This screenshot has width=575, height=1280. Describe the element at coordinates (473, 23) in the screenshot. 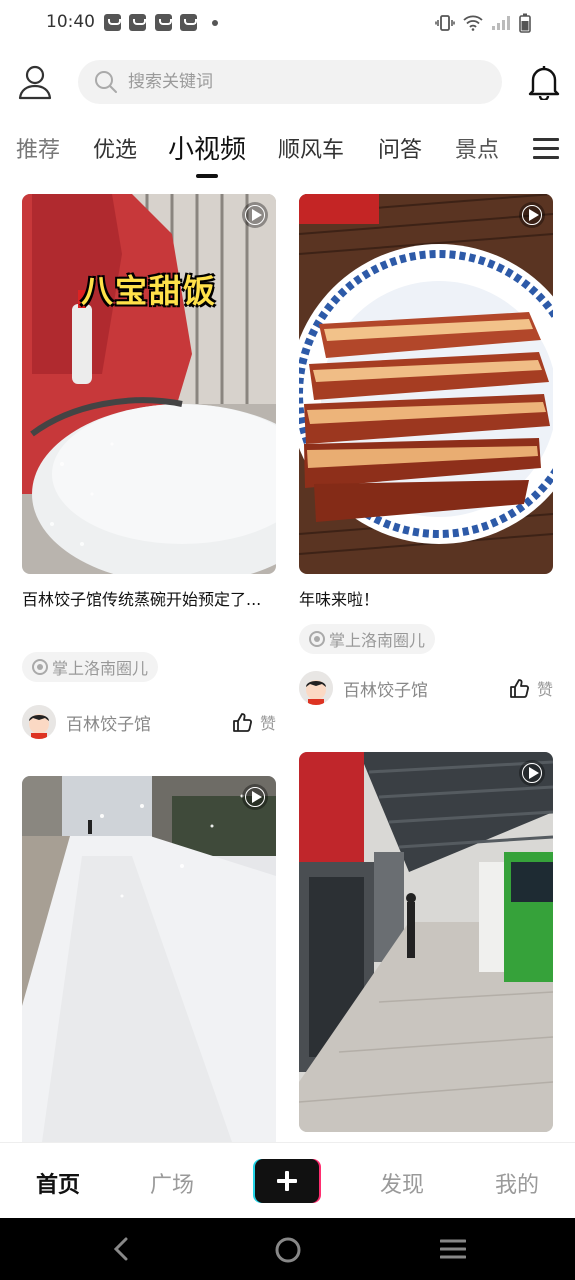

I see `wifi-icon` at that location.